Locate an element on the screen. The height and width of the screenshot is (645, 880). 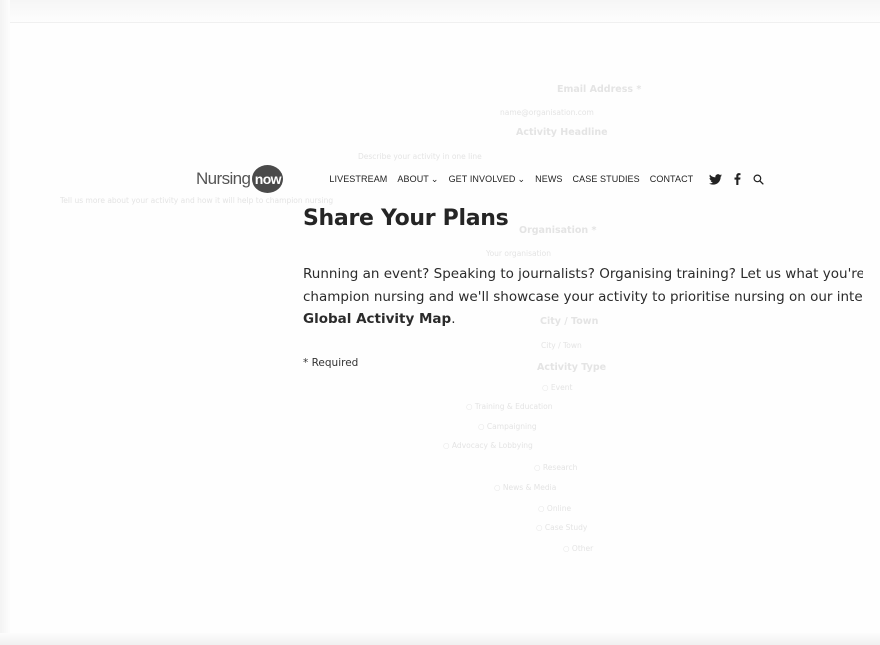
ghost-text: ○ Other is located at coordinates (578, 548).